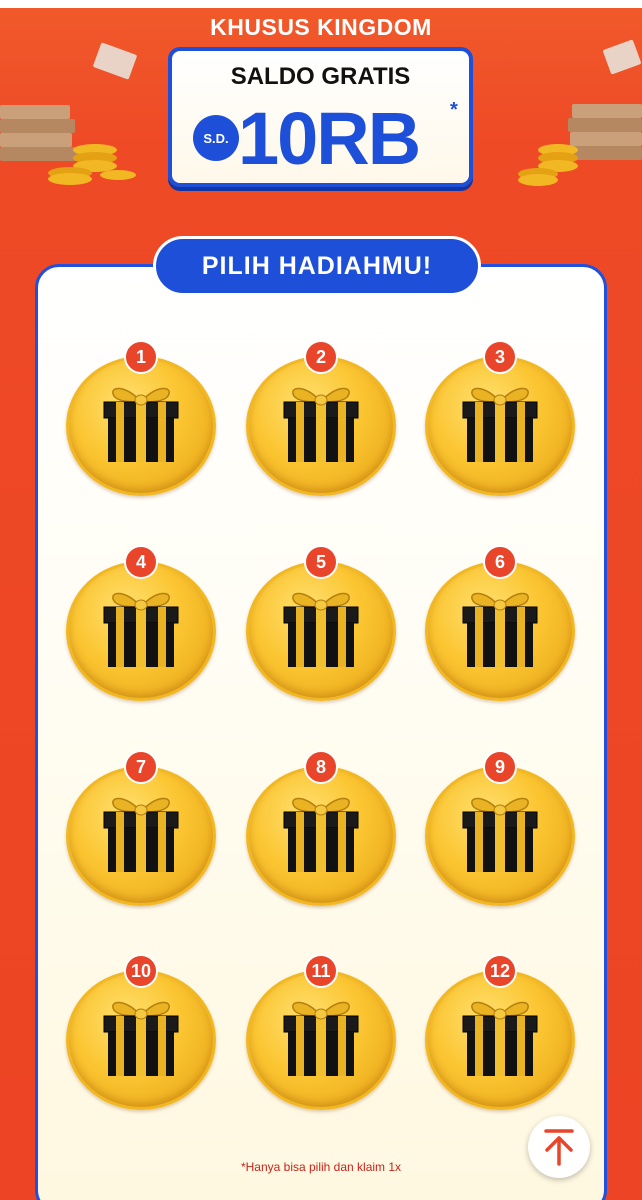 The height and width of the screenshot is (1200, 642). Describe the element at coordinates (321, 1032) in the screenshot. I see `gift-option-11: 11` at that location.